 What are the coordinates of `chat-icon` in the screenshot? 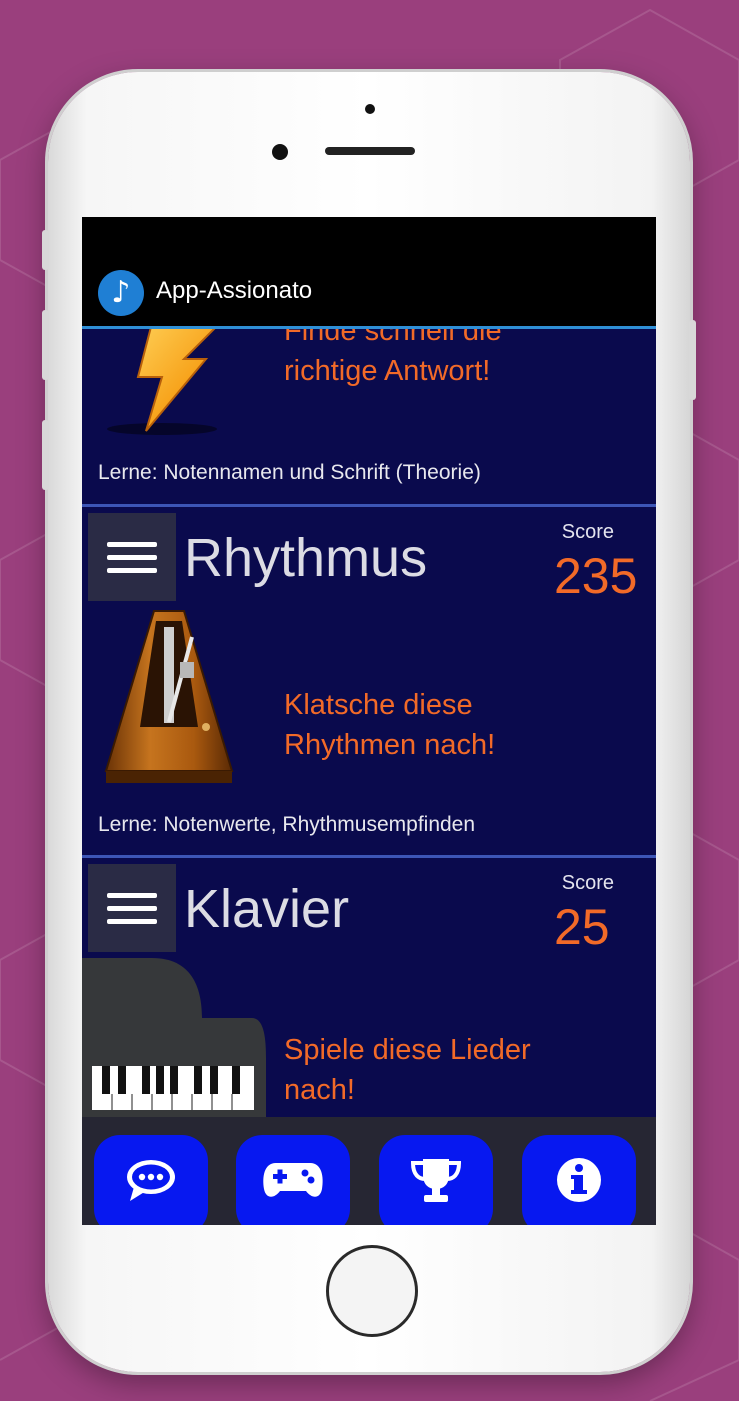 It's located at (151, 1180).